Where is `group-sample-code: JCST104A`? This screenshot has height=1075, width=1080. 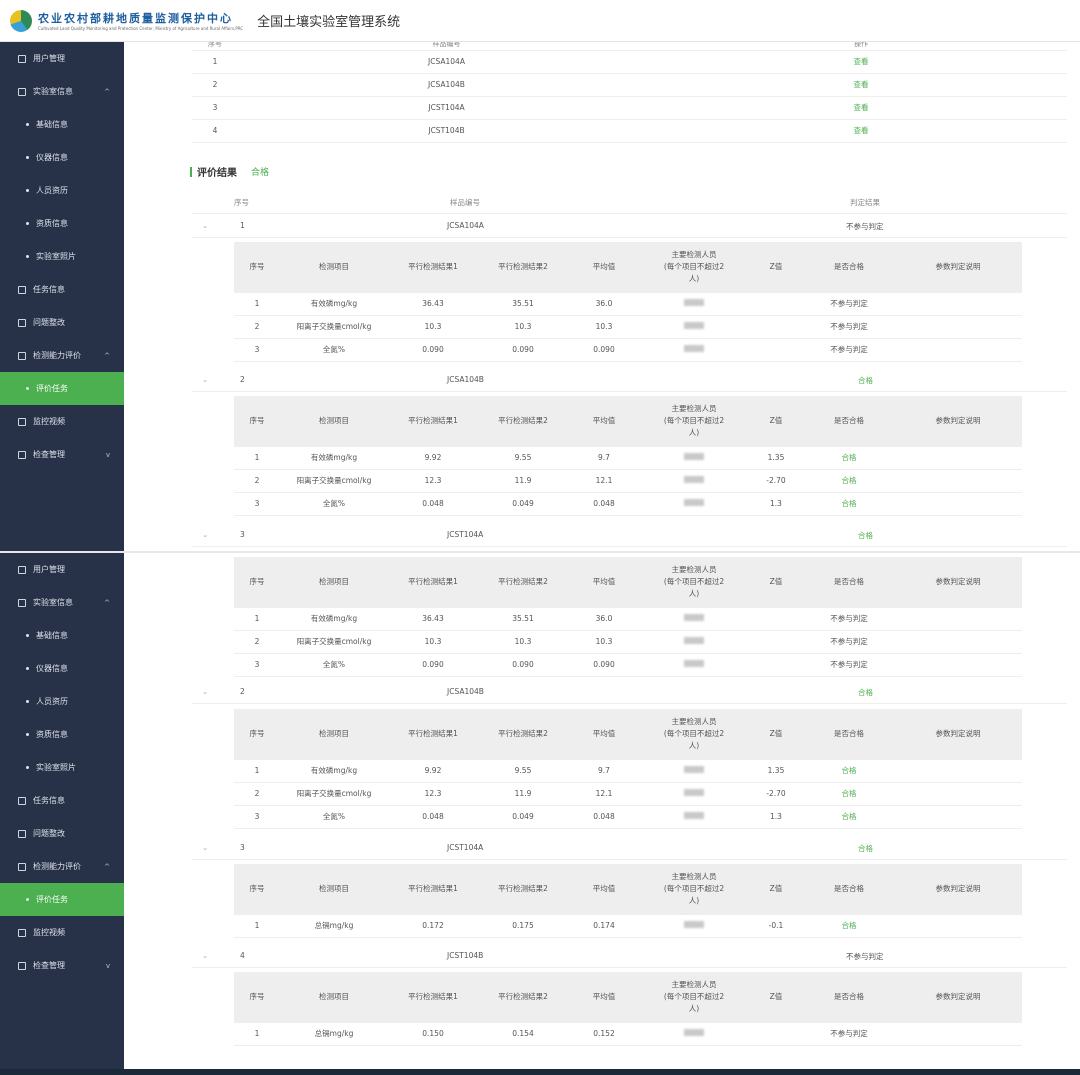 group-sample-code: JCST104A is located at coordinates (465, 534).